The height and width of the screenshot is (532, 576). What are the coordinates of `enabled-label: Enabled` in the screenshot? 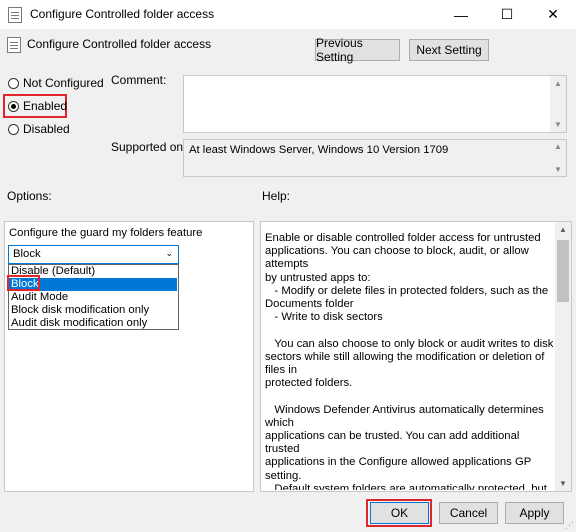 It's located at (45, 106).